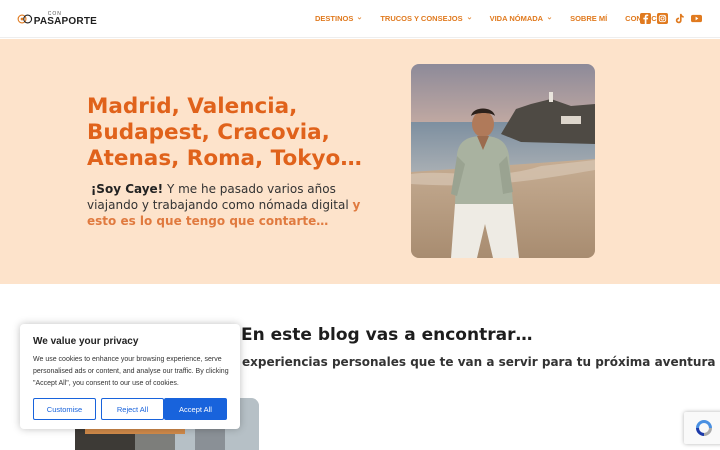 The width and height of the screenshot is (720, 450). What do you see at coordinates (516, 18) in the screenshot?
I see `nav-label: VIDA NÓMADA` at bounding box center [516, 18].